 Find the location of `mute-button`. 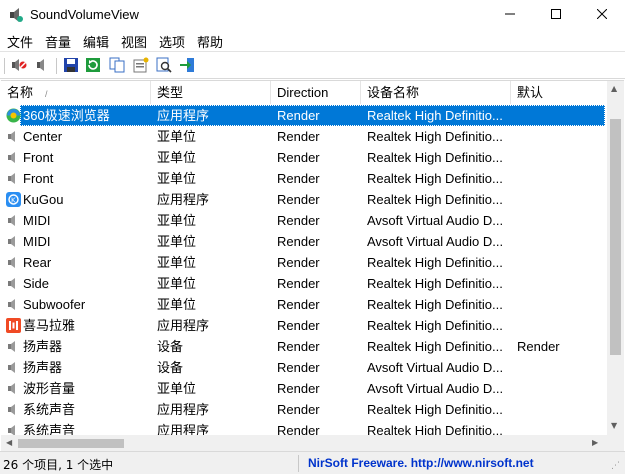

mute-button is located at coordinates (19, 66).